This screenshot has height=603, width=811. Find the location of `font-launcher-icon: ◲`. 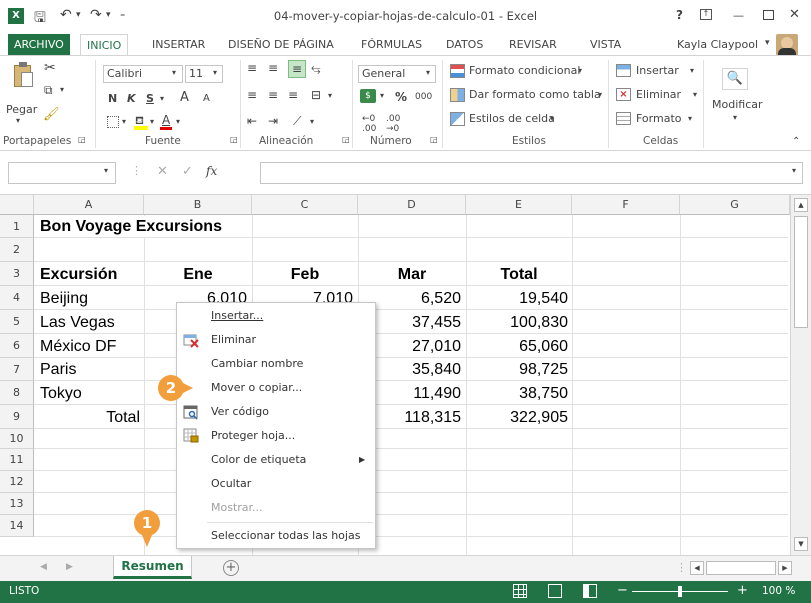

font-launcher-icon: ◲ is located at coordinates (234, 139).